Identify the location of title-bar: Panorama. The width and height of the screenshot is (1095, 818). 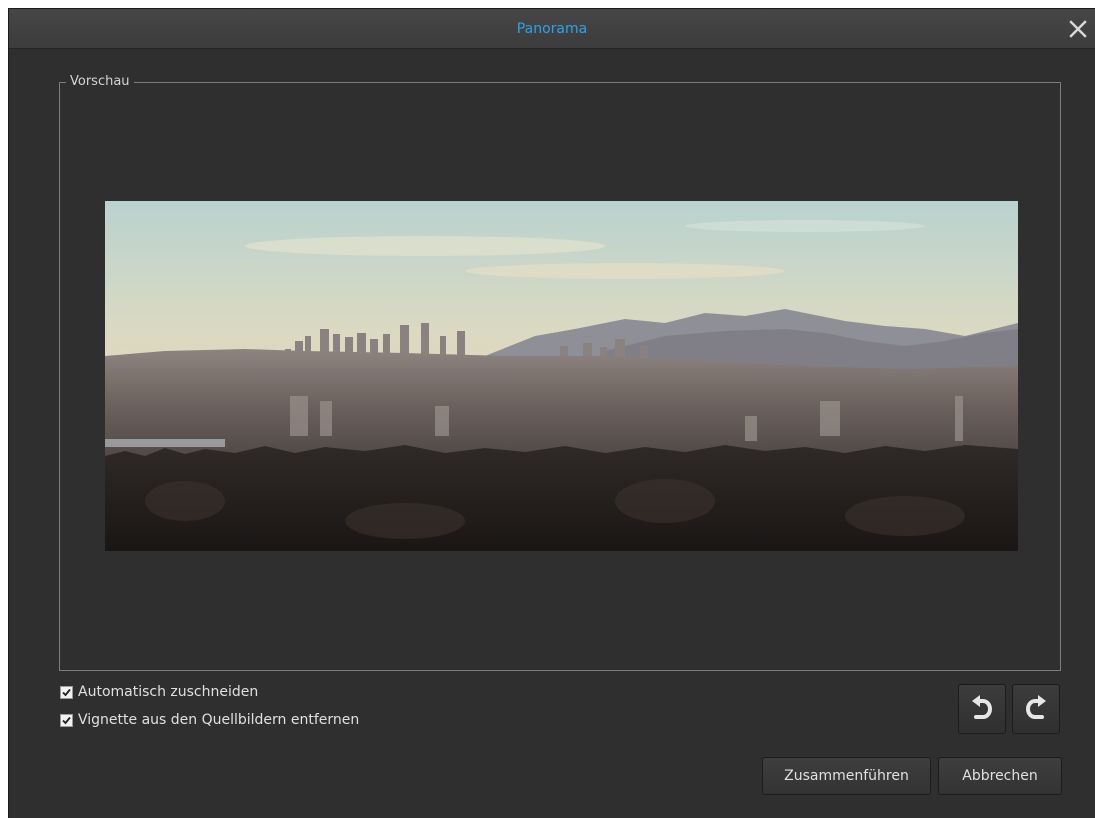
(552, 29).